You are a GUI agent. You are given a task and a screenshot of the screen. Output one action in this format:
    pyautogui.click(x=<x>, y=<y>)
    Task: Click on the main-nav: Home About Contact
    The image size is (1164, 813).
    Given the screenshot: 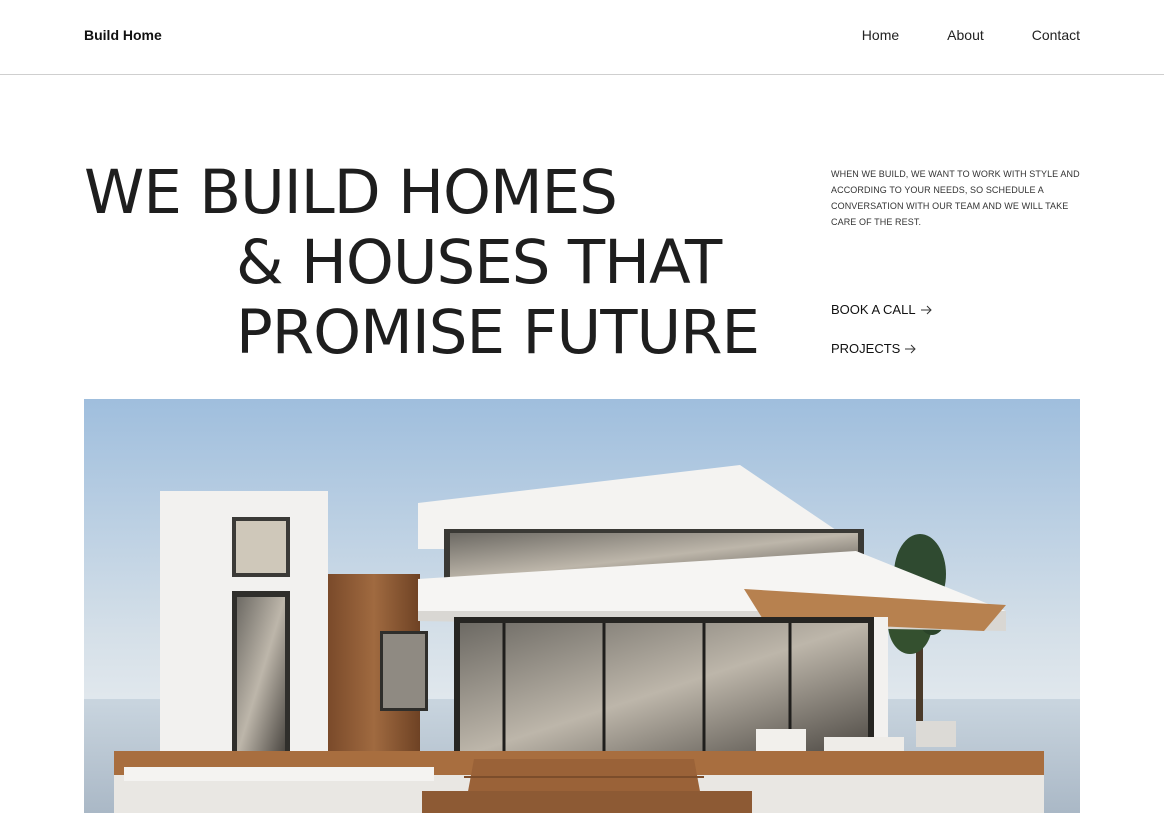 What is the action you would take?
    pyautogui.click(x=947, y=35)
    